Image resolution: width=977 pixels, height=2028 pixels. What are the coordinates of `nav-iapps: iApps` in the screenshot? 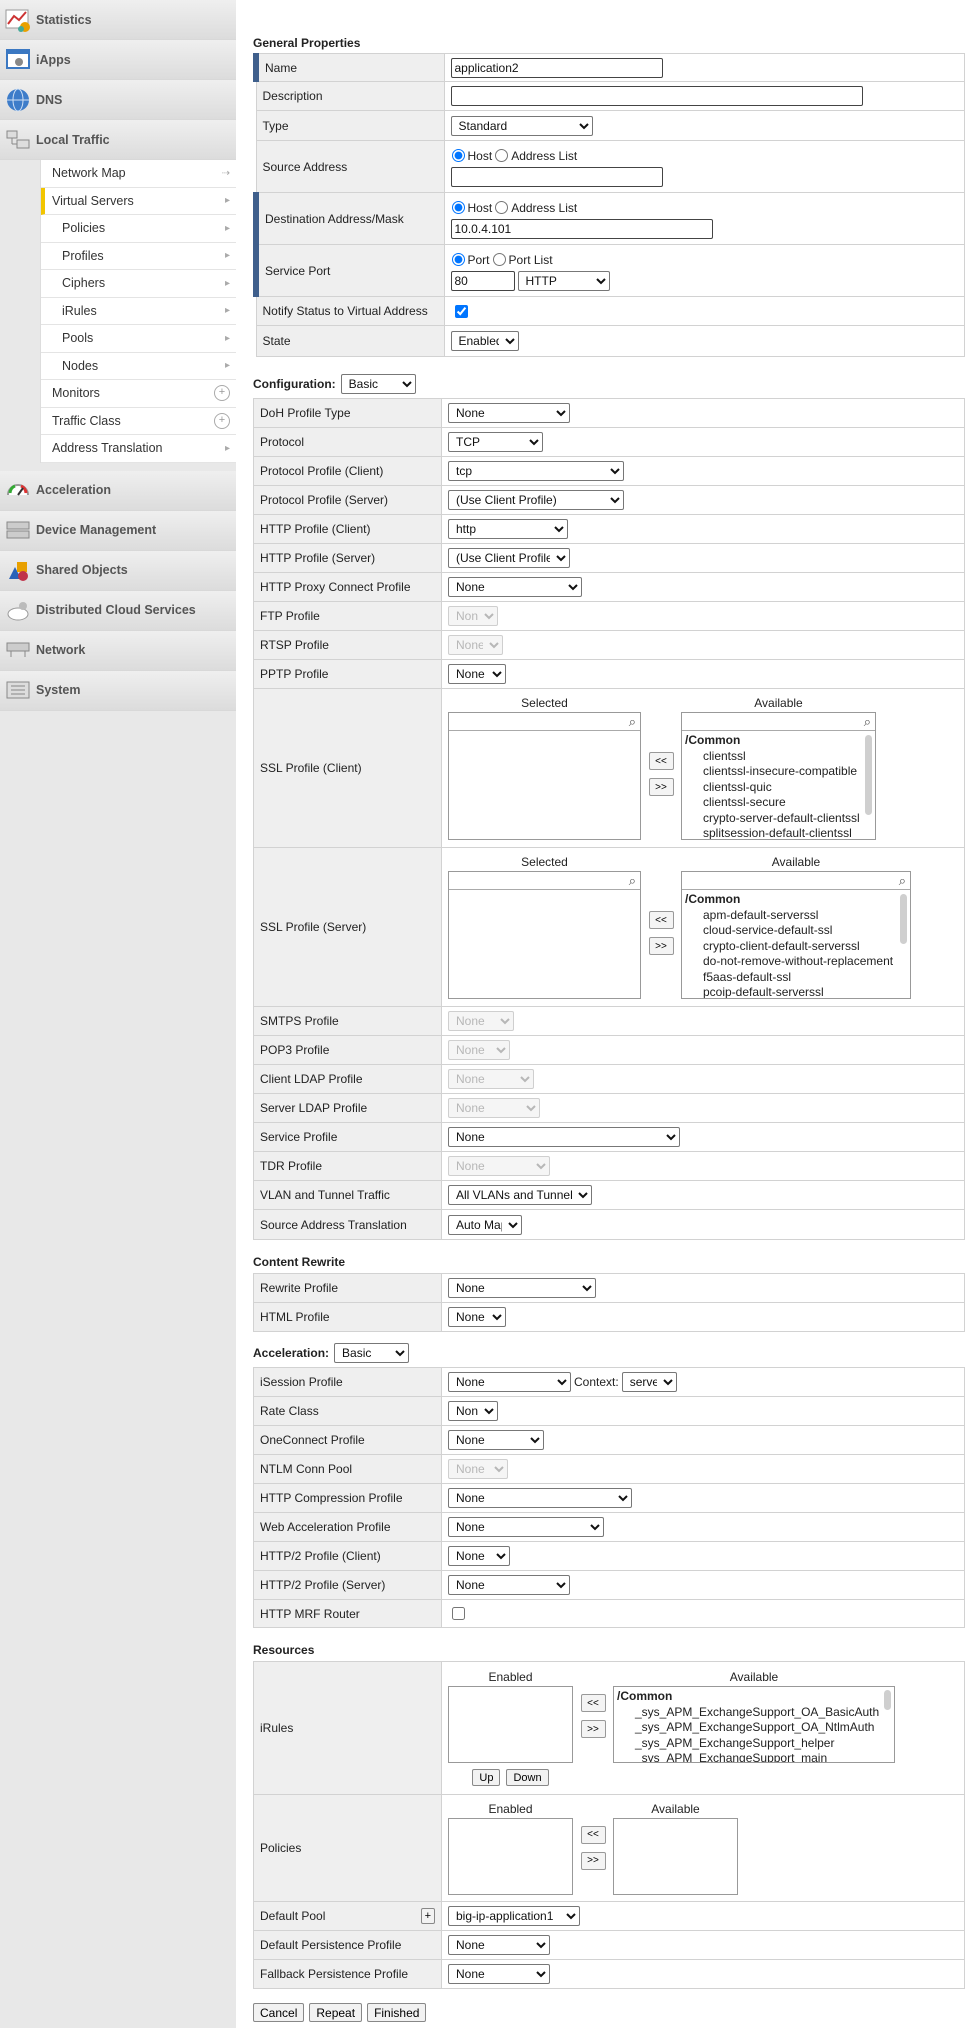 It's located at (118, 60).